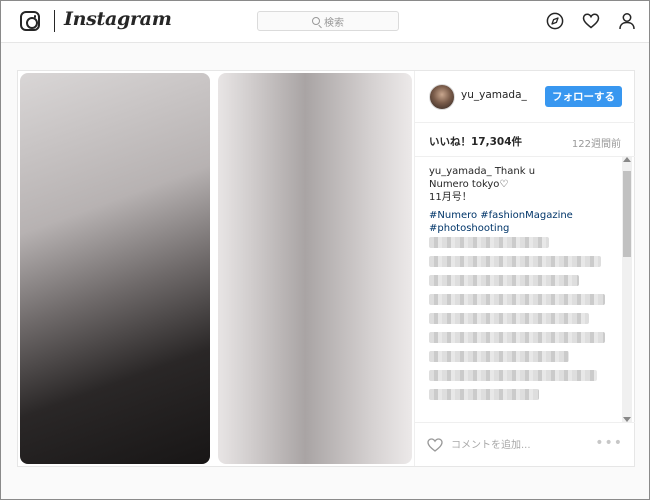 This screenshot has width=650, height=500. What do you see at coordinates (555, 21) in the screenshot?
I see `compass-icon` at bounding box center [555, 21].